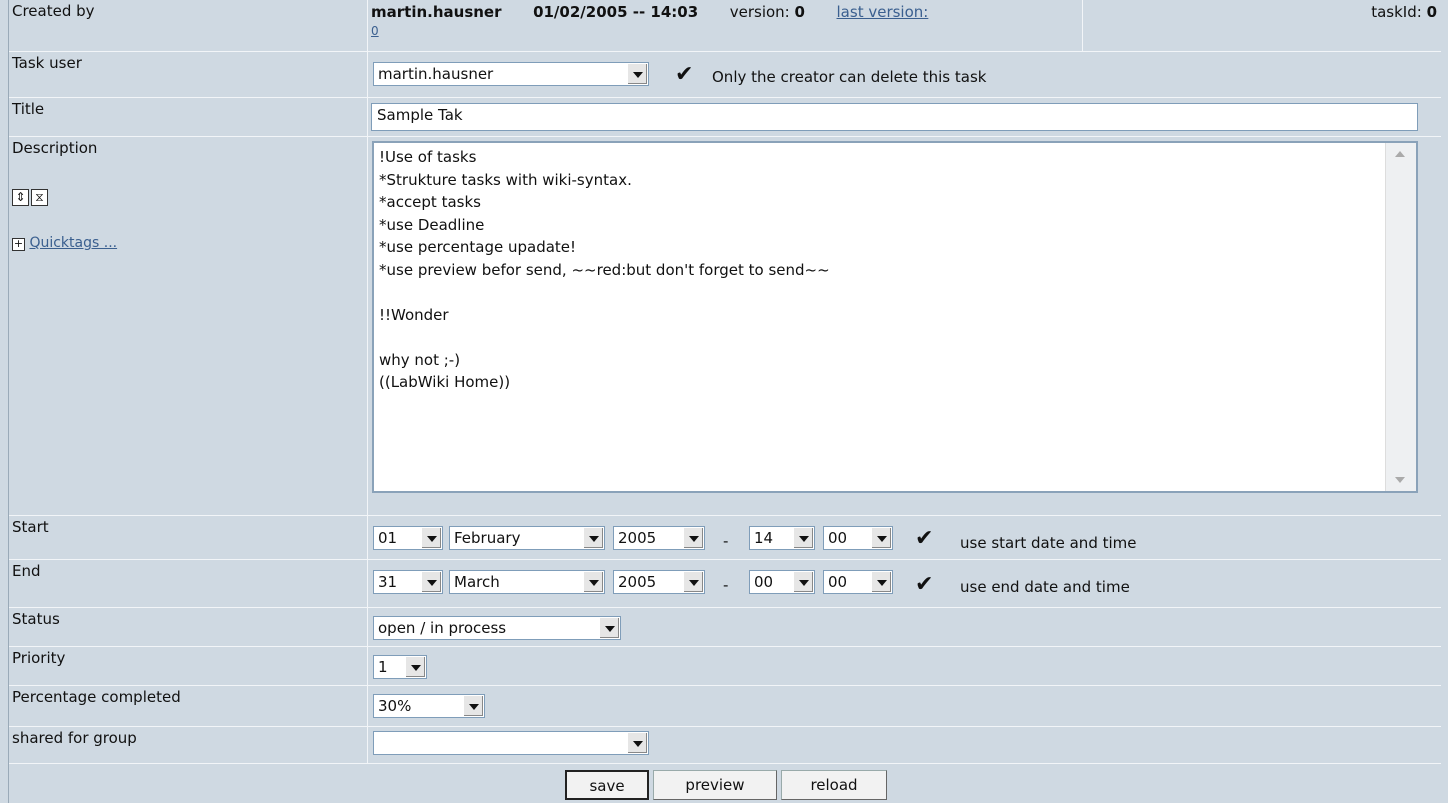  Describe the element at coordinates (759, 12) in the screenshot. I see `version-label: version:` at that location.